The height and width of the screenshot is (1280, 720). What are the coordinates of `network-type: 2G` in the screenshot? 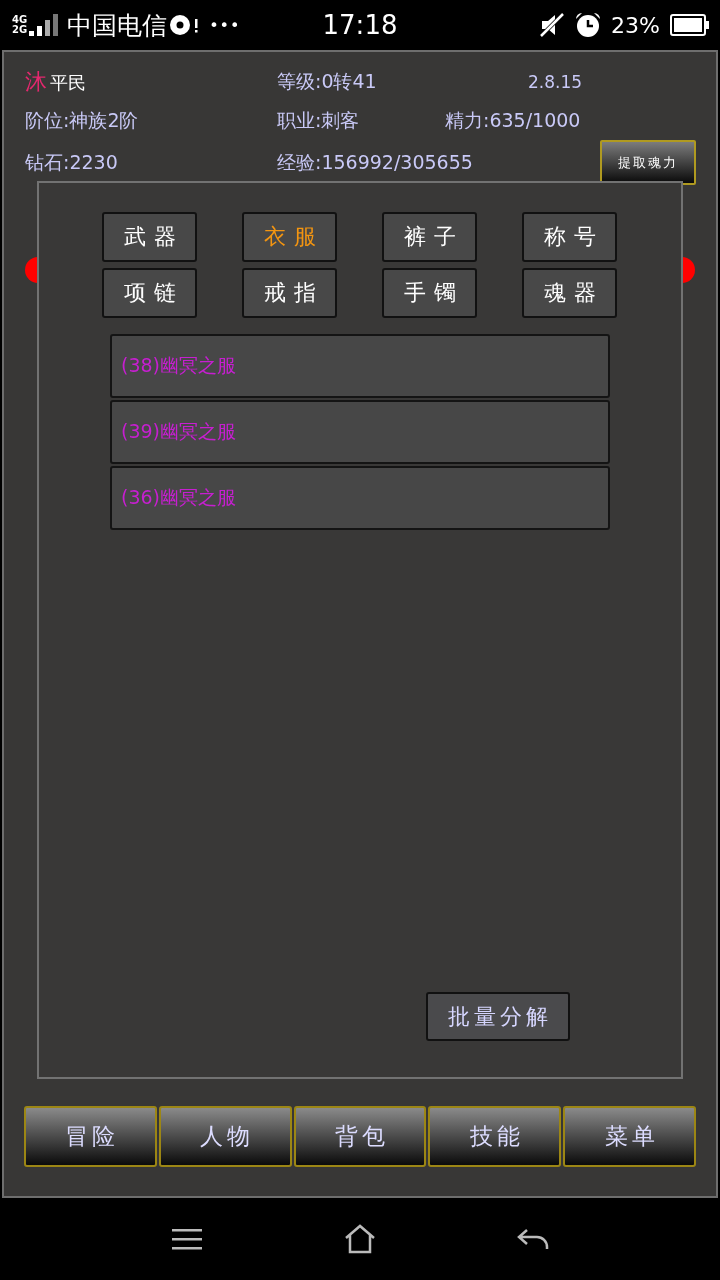 It's located at (20, 30).